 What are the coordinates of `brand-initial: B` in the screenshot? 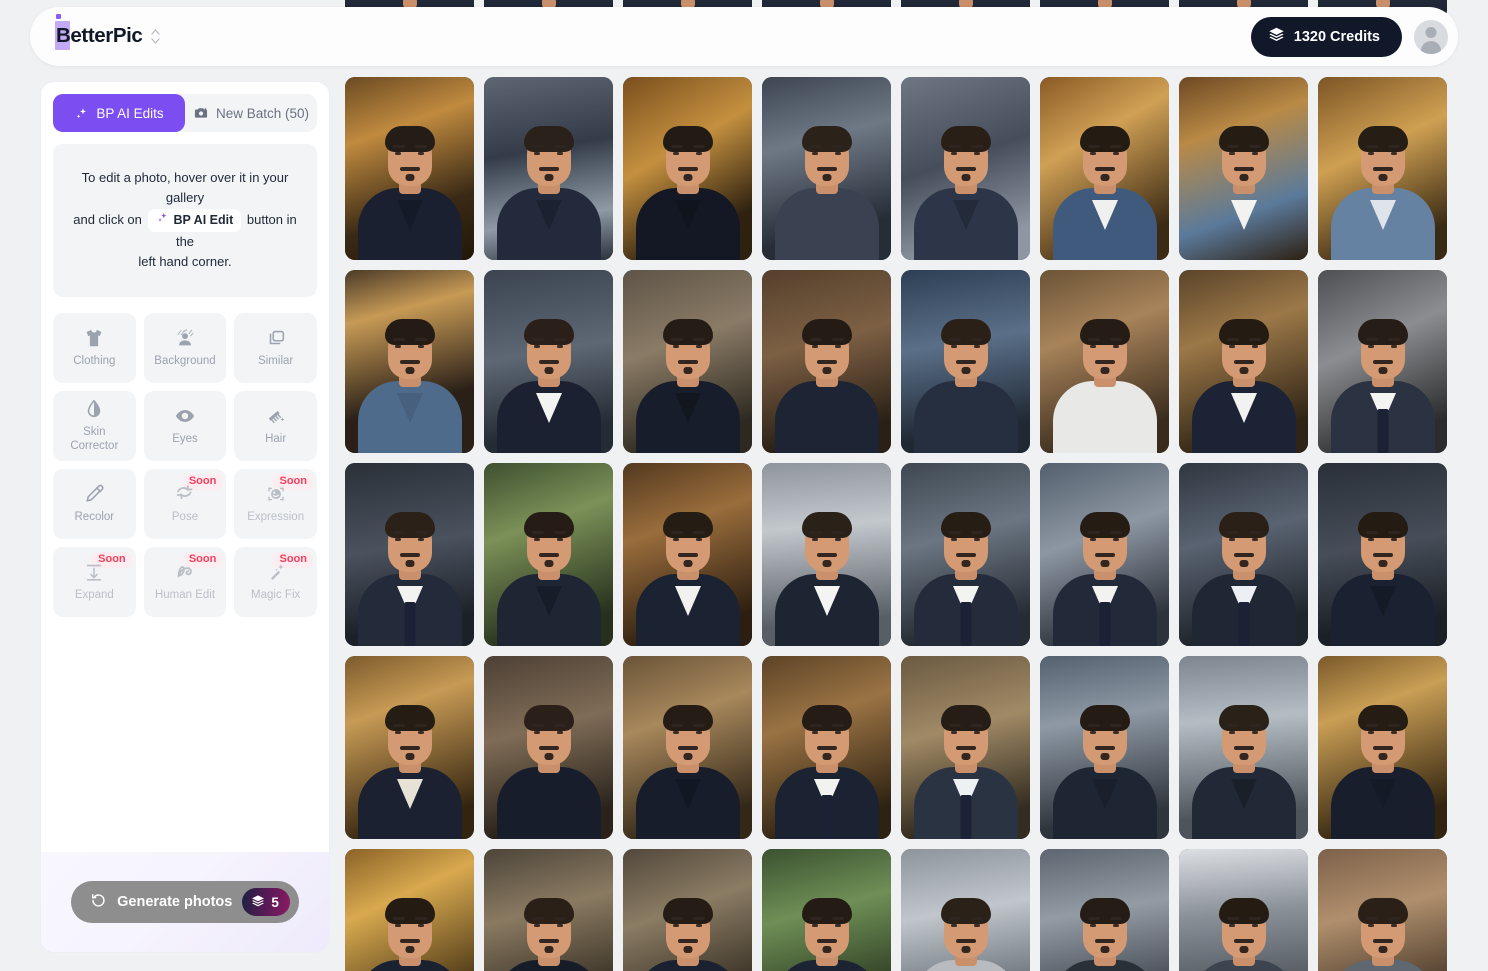 It's located at (63, 36).